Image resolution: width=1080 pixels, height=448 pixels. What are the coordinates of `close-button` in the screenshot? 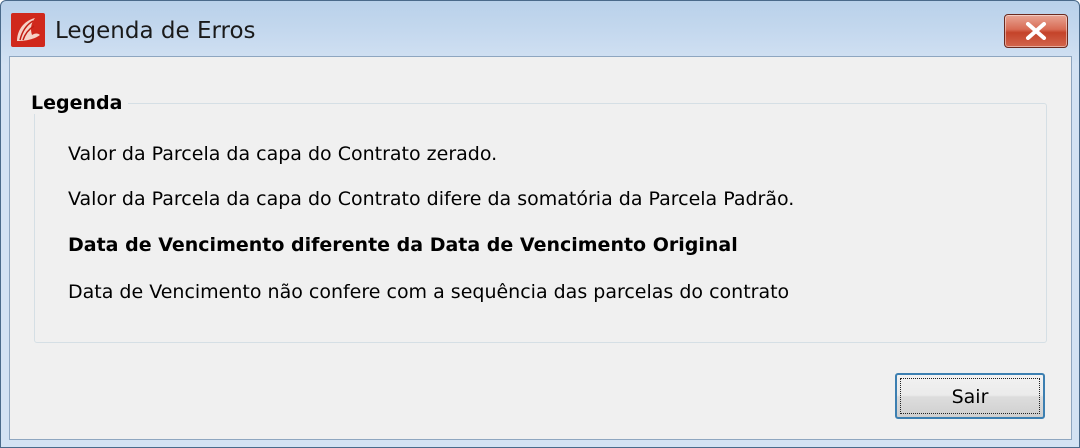 It's located at (1036, 31).